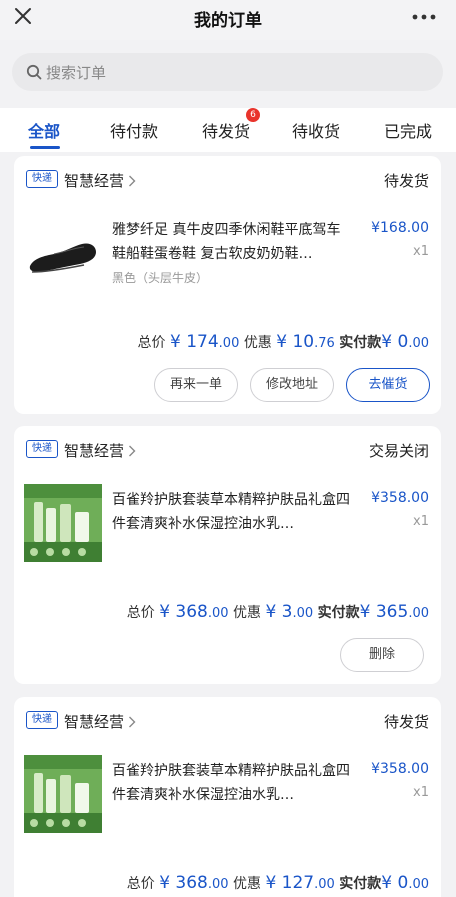 The width and height of the screenshot is (456, 897). Describe the element at coordinates (408, 130) in the screenshot. I see `tab-completed: 已完成` at that location.